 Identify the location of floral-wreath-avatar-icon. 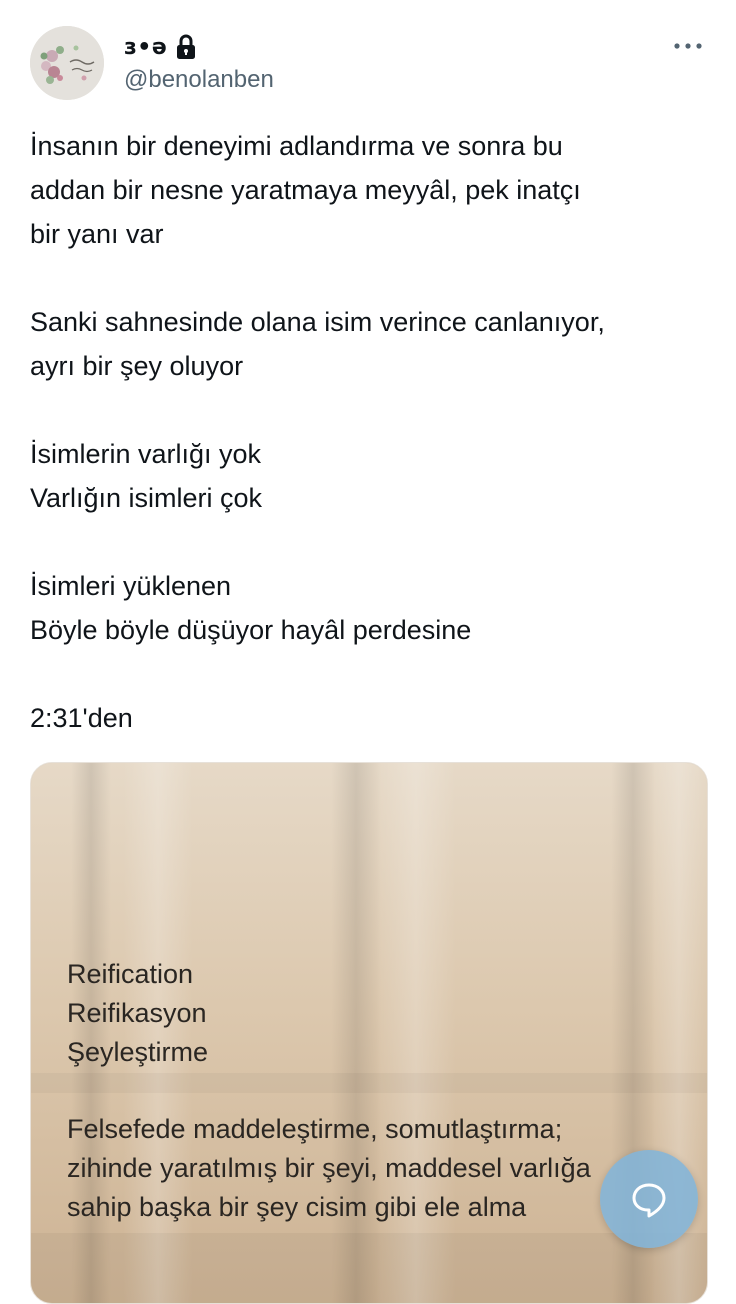
(67, 63).